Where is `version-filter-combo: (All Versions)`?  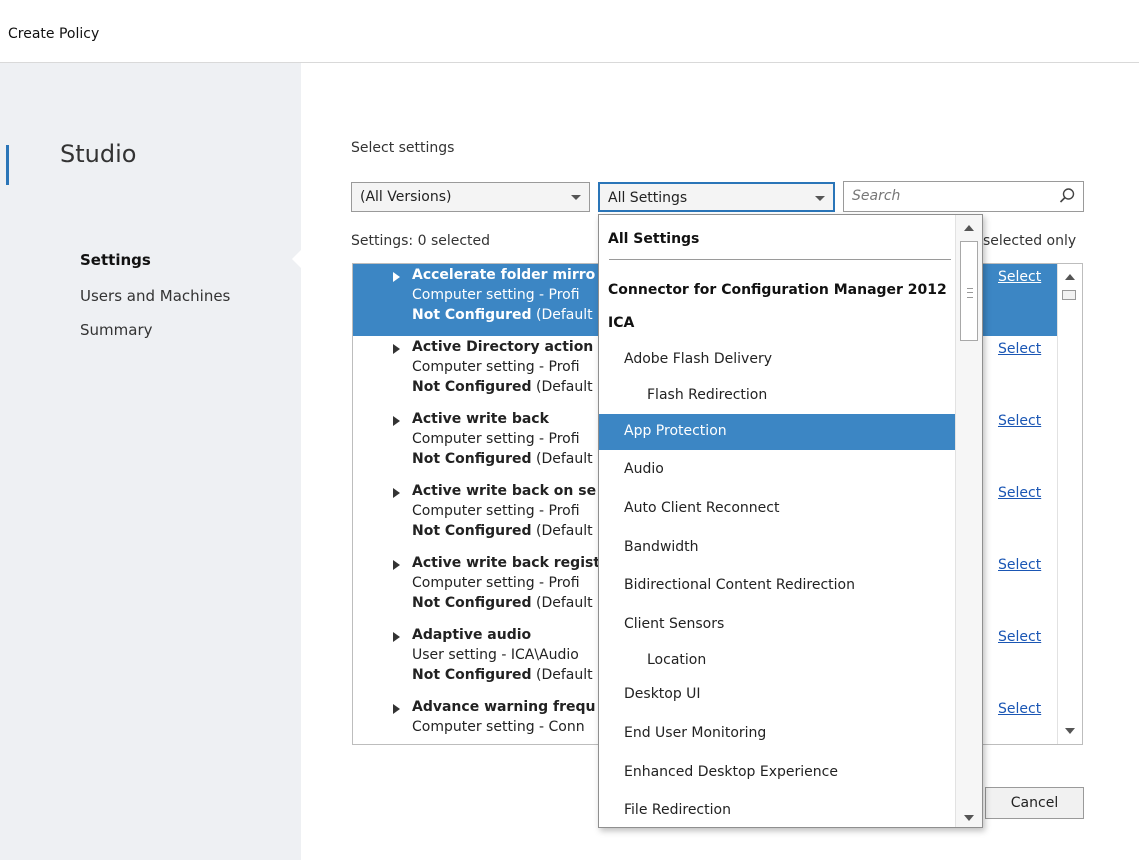
version-filter-combo: (All Versions) is located at coordinates (470, 197).